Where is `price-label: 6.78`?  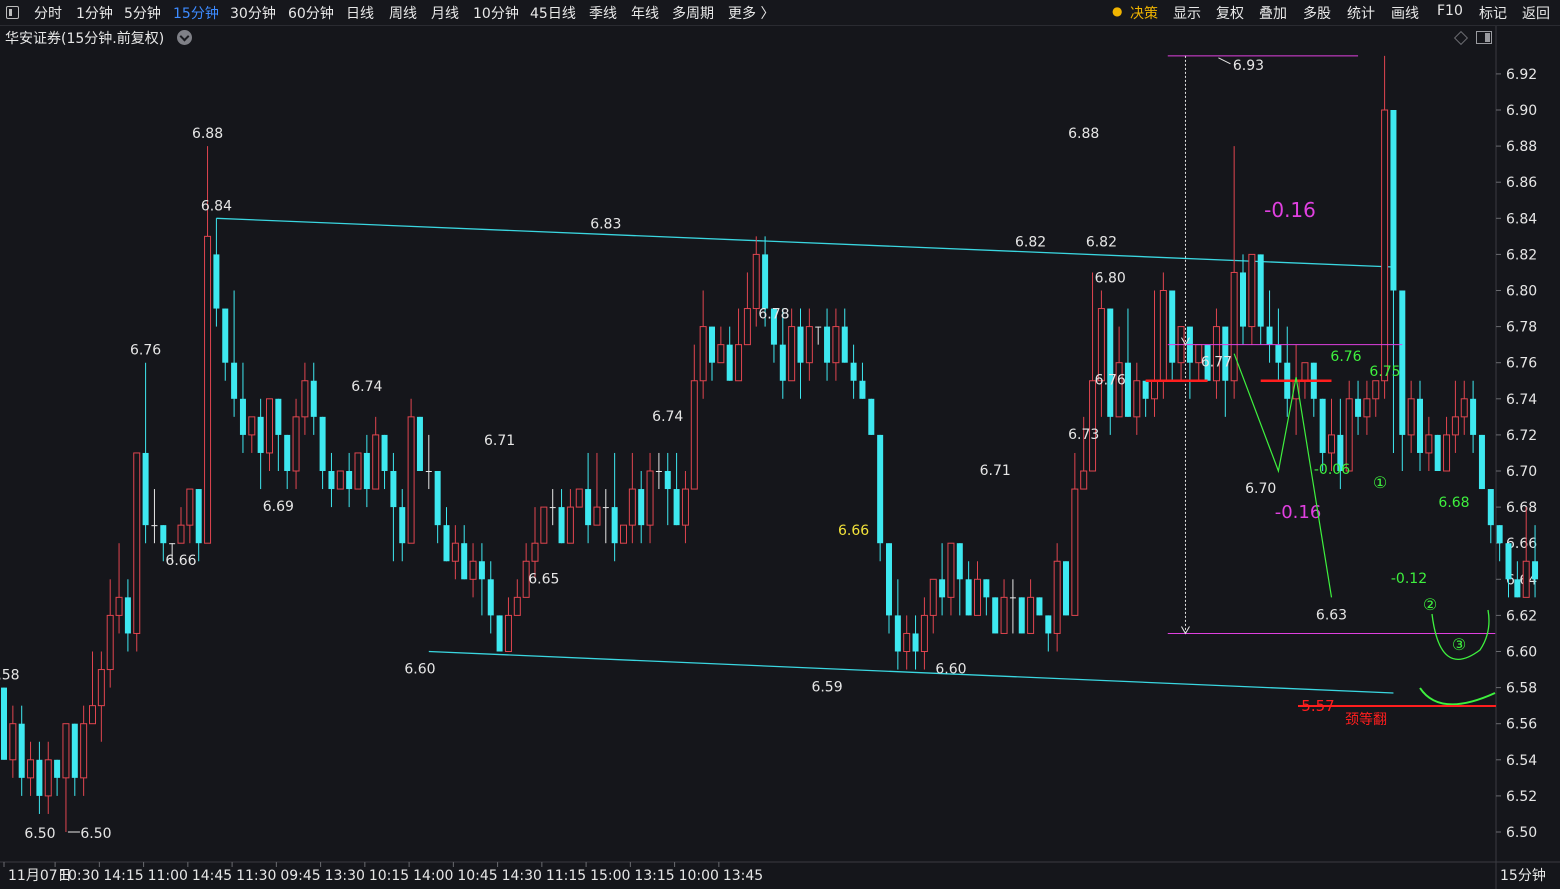 price-label: 6.78 is located at coordinates (773, 315).